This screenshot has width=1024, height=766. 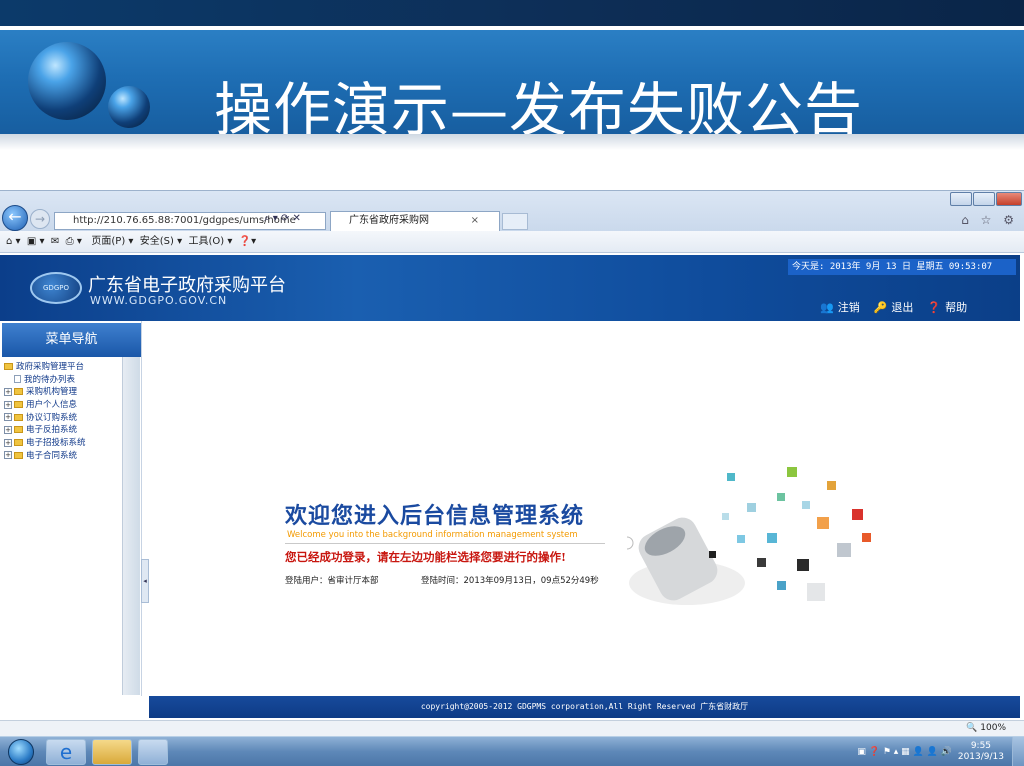 What do you see at coordinates (840, 307) in the screenshot?
I see `logout-link: 👥 注销` at bounding box center [840, 307].